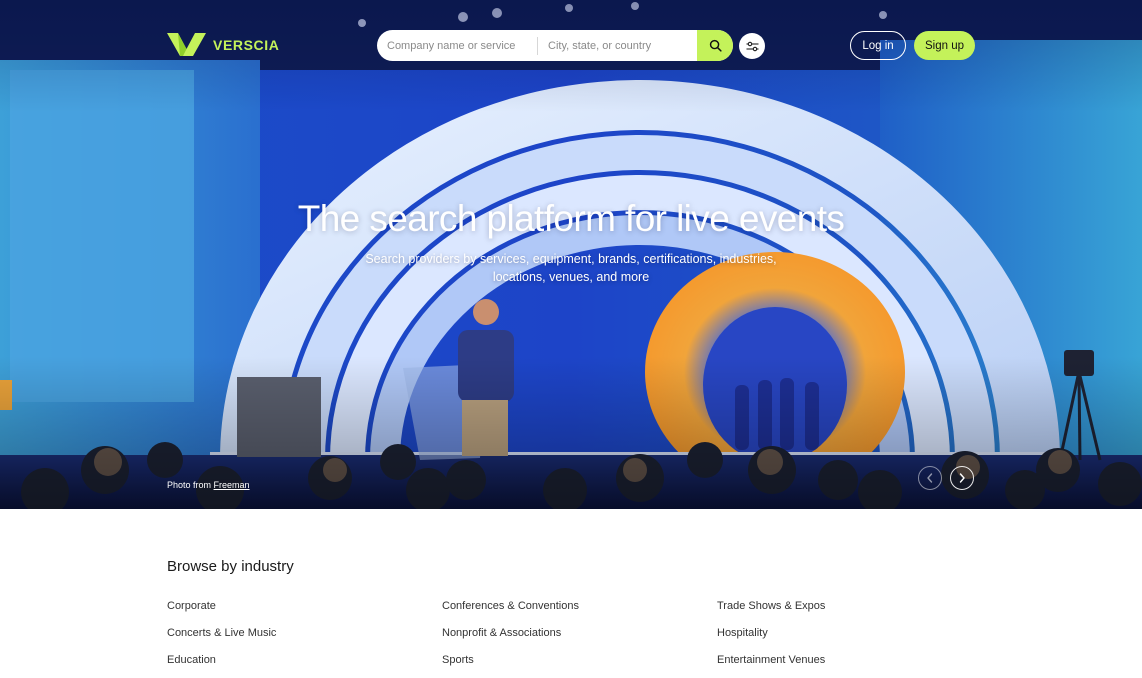  Describe the element at coordinates (246, 44) in the screenshot. I see `brand-name: VERSCIA` at that location.